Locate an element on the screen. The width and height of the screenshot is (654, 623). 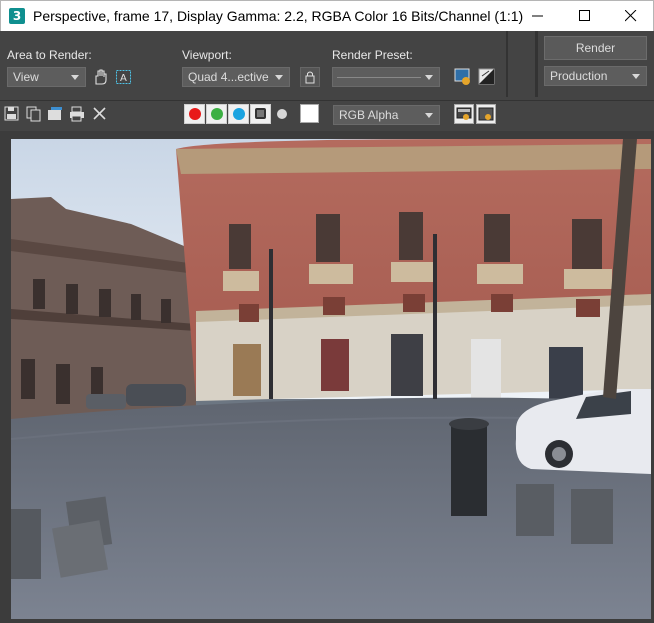
minimize-button is located at coordinates (538, 16).